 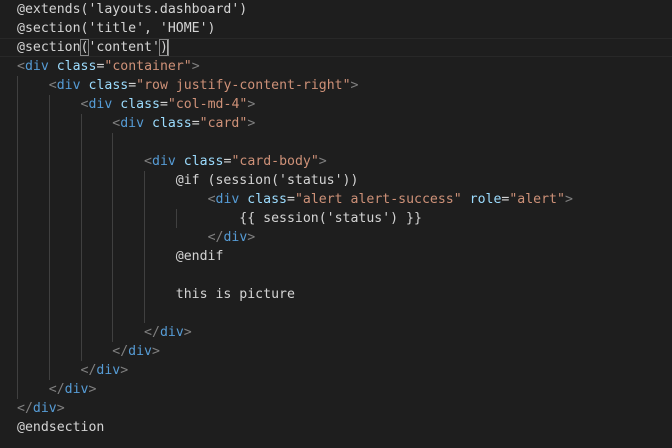 I want to click on code-line: <div class="container">, so click(x=336, y=66).